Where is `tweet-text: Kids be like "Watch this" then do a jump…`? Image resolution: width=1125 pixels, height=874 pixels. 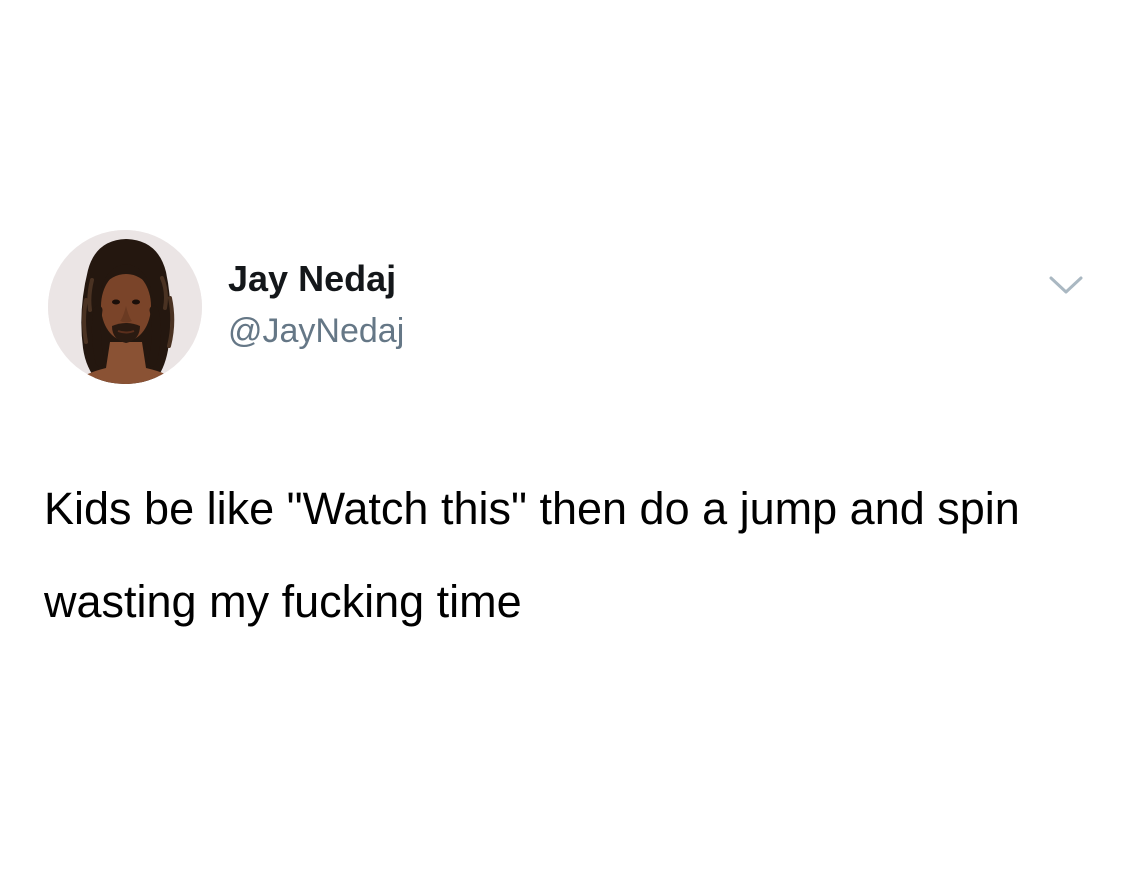 tweet-text: Kids be like "Watch this" then do a jump… is located at coordinates (532, 555).